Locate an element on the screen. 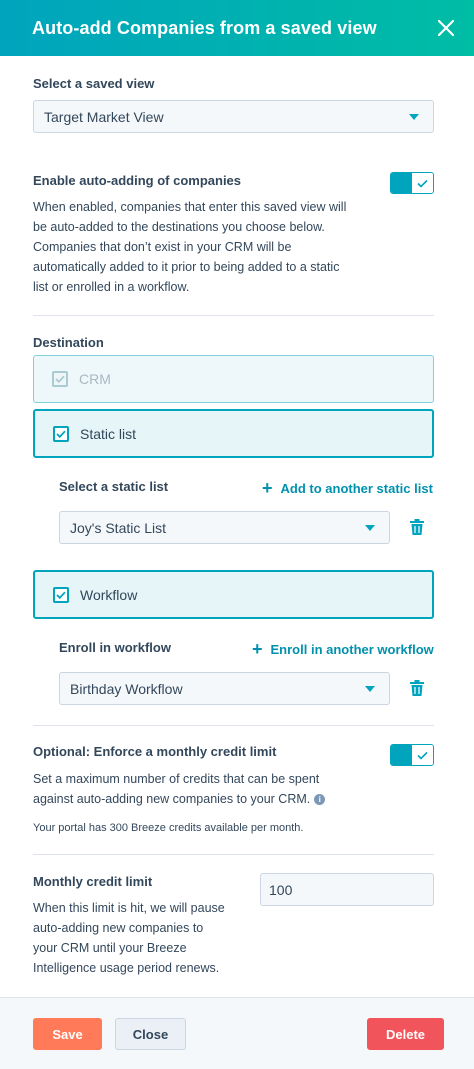  modal-header: Auto-add Companies from a saved view is located at coordinates (237, 28).